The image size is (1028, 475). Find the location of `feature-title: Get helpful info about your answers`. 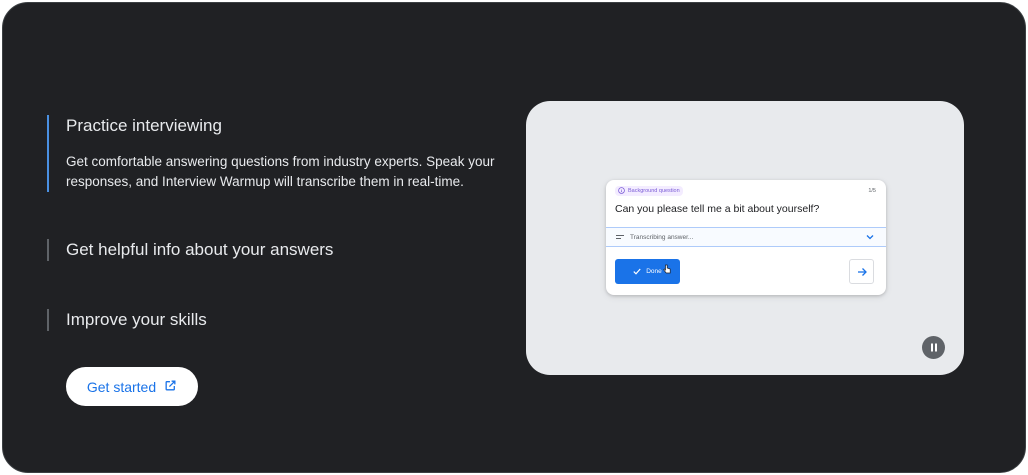

feature-title: Get helpful info about your answers is located at coordinates (200, 249).